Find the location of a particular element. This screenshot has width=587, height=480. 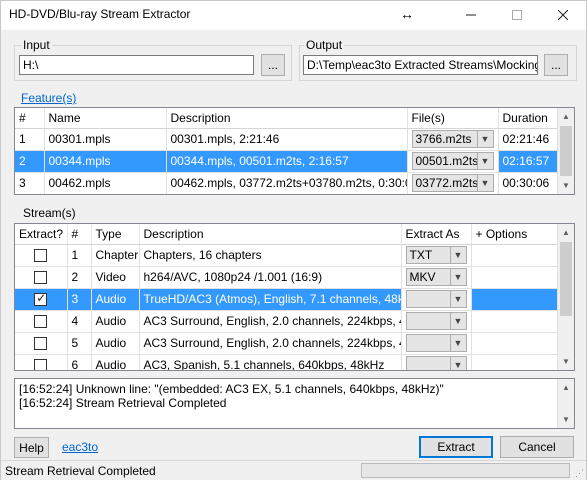

extract-button: Extract is located at coordinates (456, 447).